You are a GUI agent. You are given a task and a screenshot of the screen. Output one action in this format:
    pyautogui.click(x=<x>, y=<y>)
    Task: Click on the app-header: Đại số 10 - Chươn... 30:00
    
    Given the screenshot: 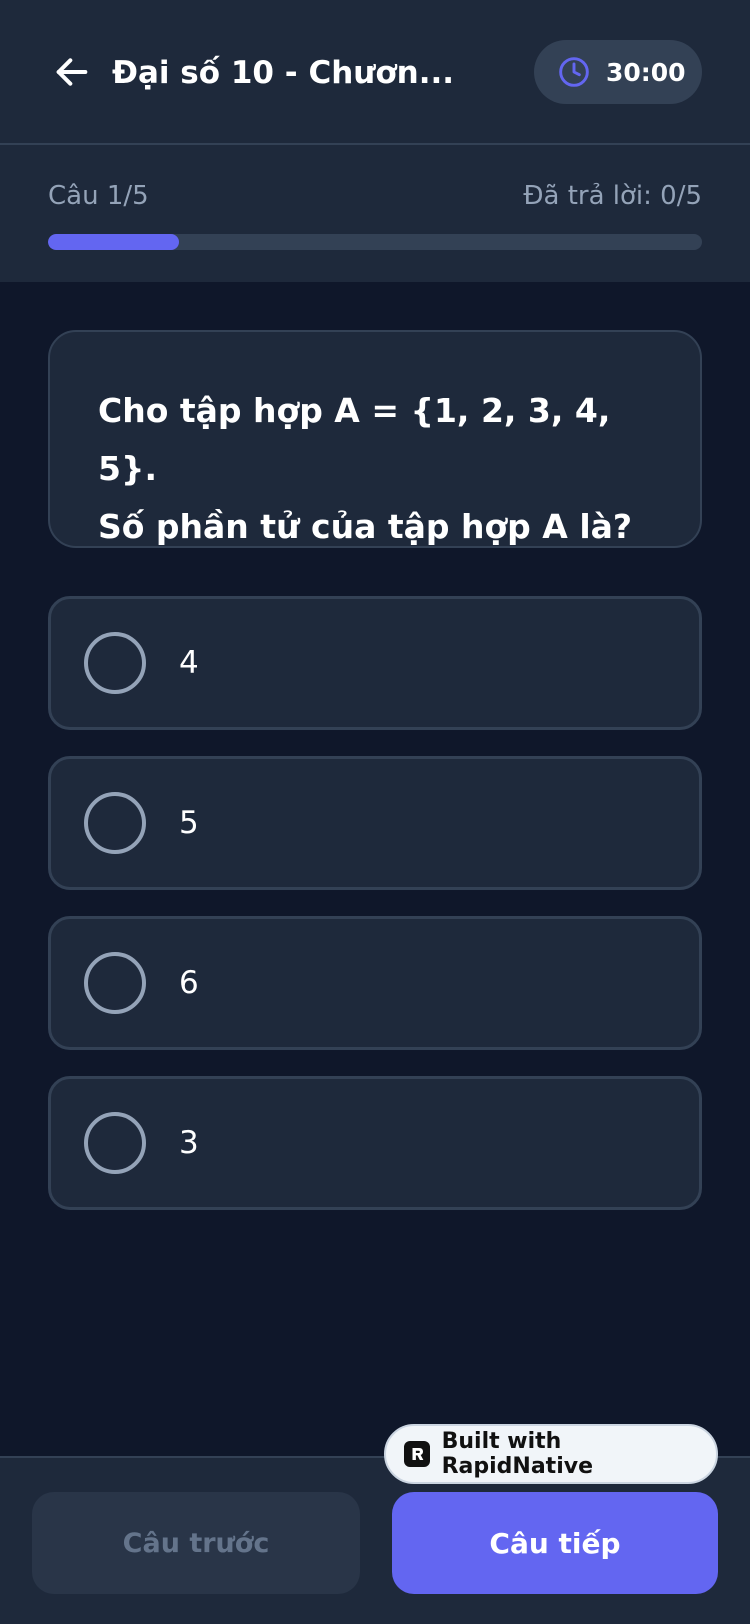 What is the action you would take?
    pyautogui.click(x=375, y=72)
    